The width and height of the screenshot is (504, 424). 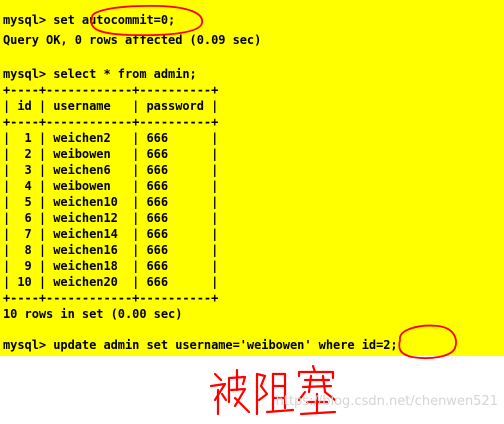 I want to click on circle-autocommit-annotation, so click(x=146, y=20).